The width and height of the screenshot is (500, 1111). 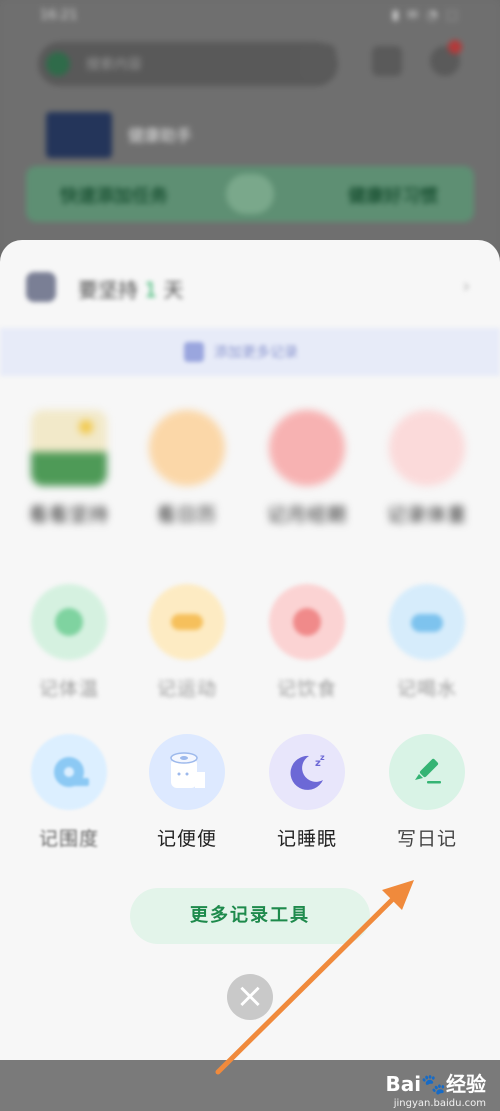 What do you see at coordinates (114, 196) in the screenshot?
I see `promo-left-text: 快速添加任务` at bounding box center [114, 196].